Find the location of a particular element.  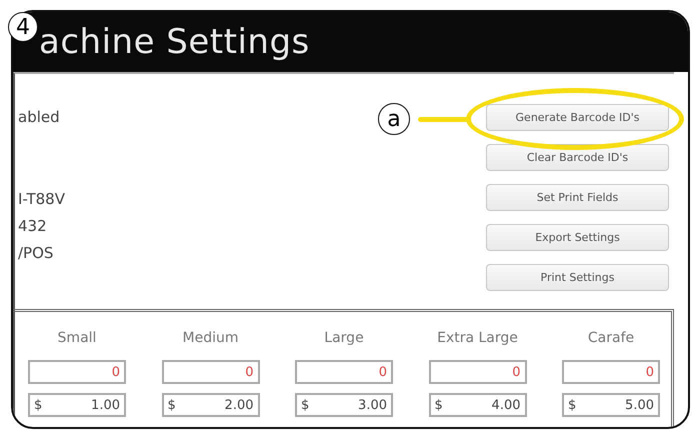

info-text: 432 is located at coordinates (33, 226).